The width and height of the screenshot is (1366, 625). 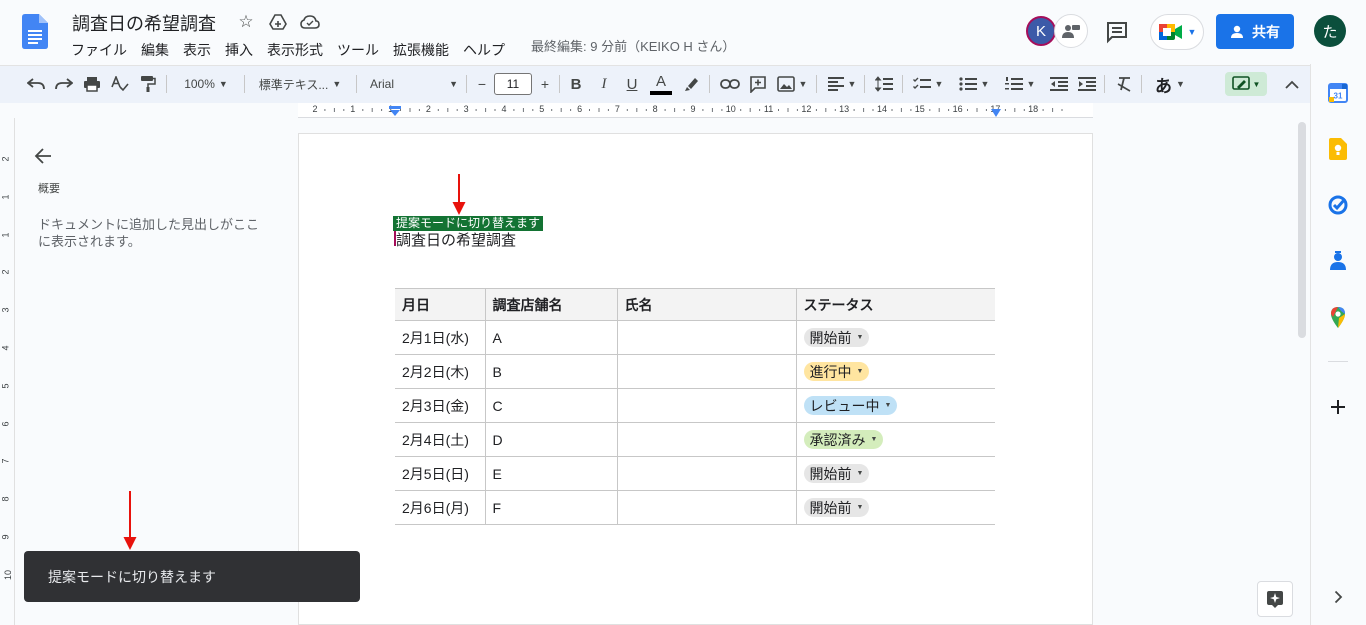 I want to click on line-spacing-icon, so click(x=884, y=84).